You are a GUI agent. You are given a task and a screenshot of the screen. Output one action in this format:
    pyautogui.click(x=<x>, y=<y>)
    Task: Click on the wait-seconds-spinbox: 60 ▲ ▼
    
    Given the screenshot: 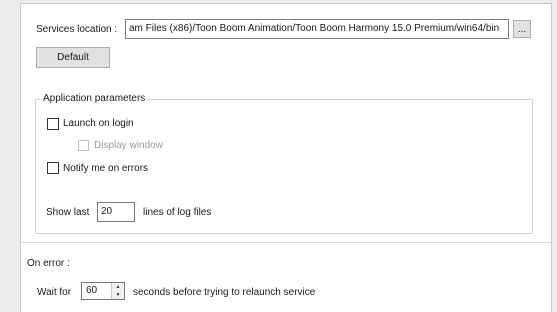 What is the action you would take?
    pyautogui.click(x=103, y=291)
    